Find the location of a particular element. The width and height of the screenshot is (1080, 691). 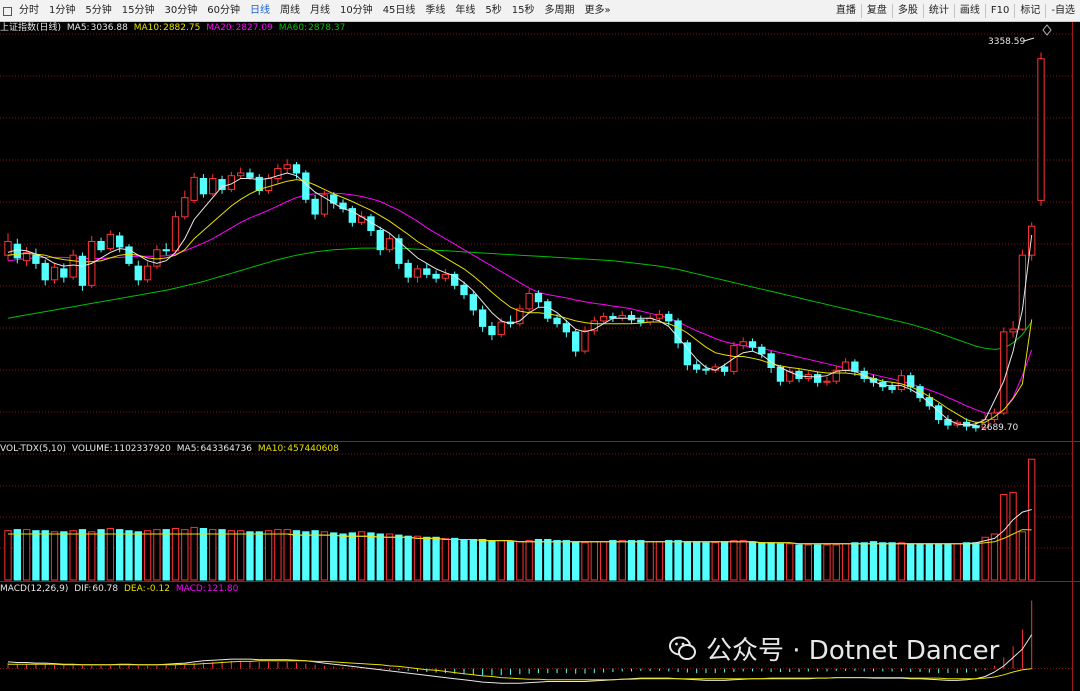

ma60-line is located at coordinates (520, 298).